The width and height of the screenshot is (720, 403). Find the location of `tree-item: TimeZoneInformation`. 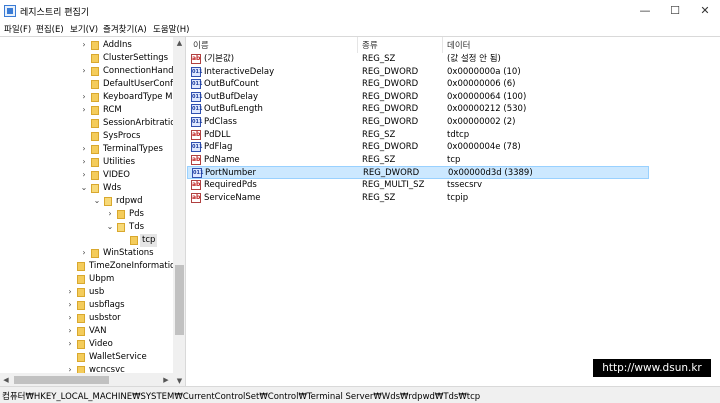

tree-item: TimeZoneInformation is located at coordinates (90, 266).